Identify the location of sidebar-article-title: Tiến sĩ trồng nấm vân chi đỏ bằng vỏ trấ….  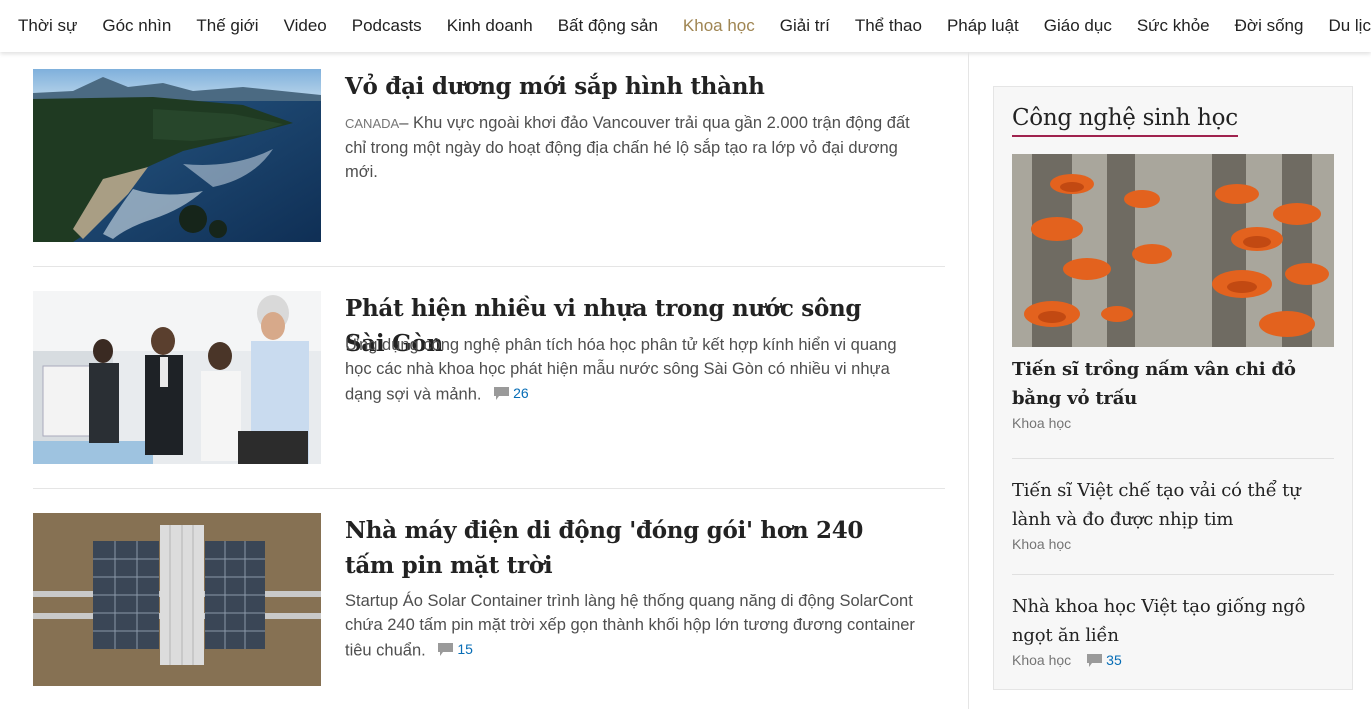
(1173, 384).